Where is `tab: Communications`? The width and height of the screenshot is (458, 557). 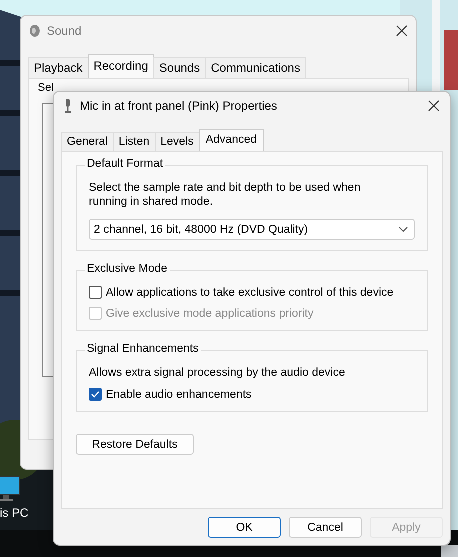 tab: Communications is located at coordinates (255, 67).